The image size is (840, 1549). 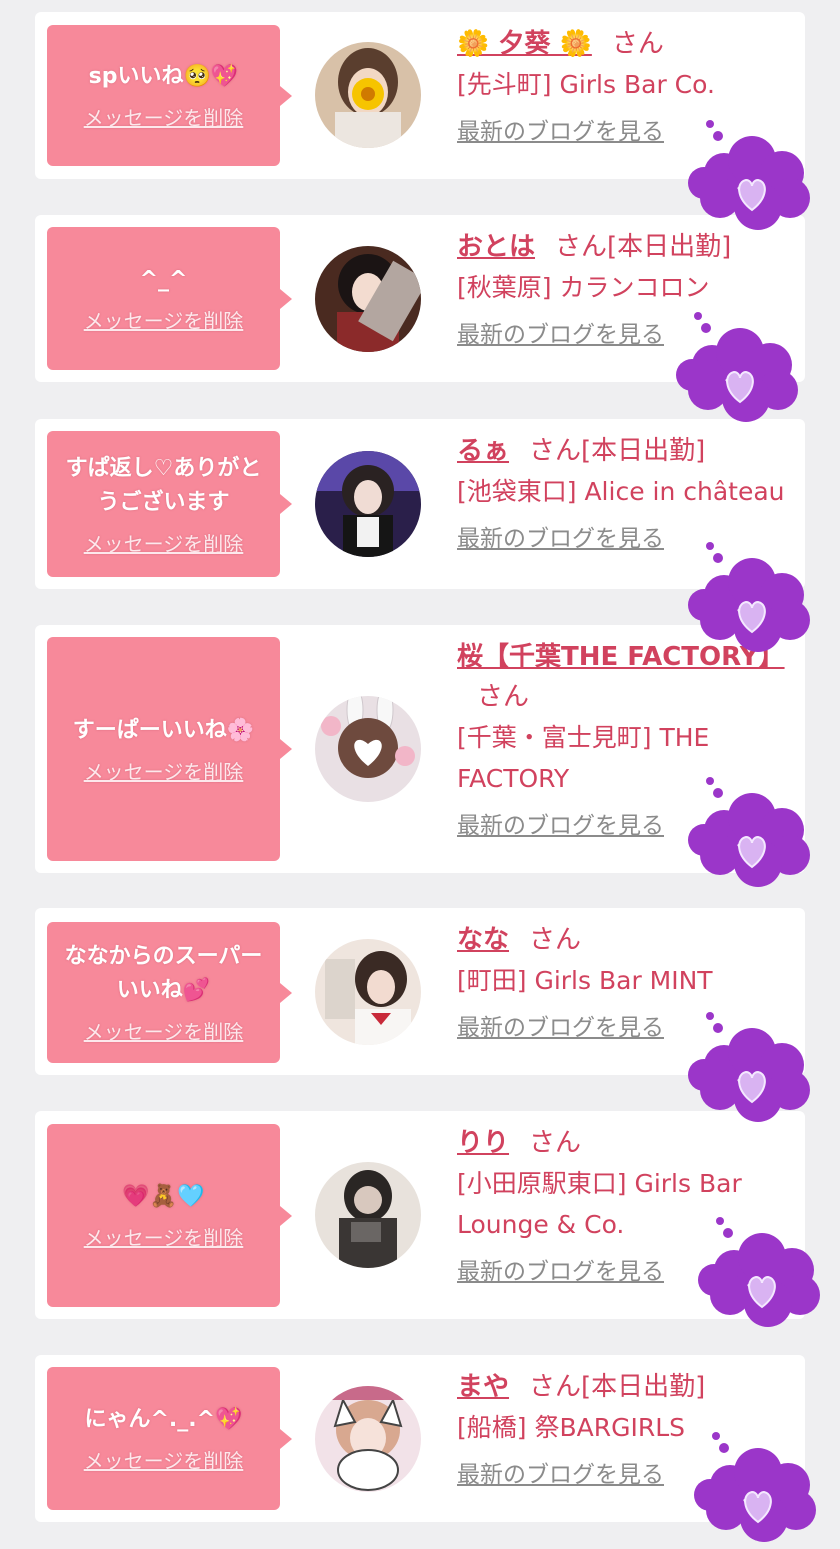 What do you see at coordinates (169, 1438) in the screenshot?
I see `message-bubble: にゃん^._.^💖 メッセージを削除` at bounding box center [169, 1438].